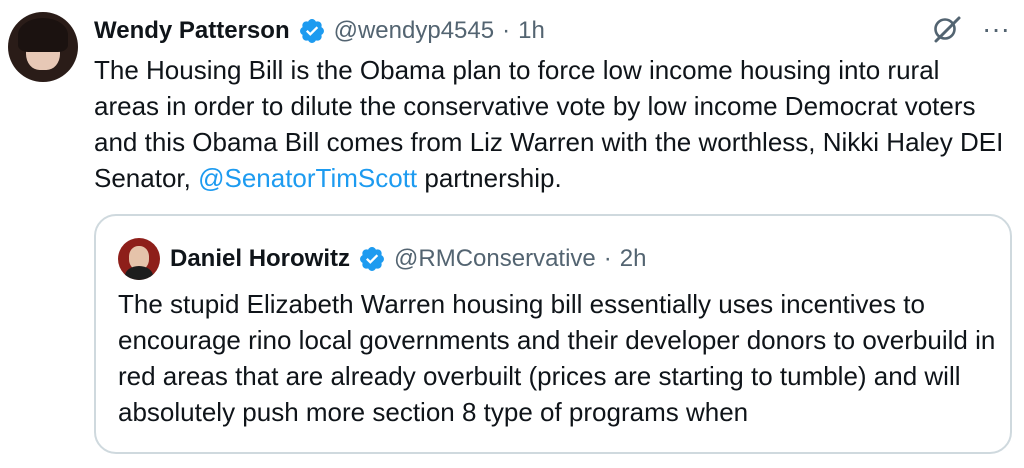  What do you see at coordinates (139, 259) in the screenshot?
I see `quoted-author-avatar` at bounding box center [139, 259].